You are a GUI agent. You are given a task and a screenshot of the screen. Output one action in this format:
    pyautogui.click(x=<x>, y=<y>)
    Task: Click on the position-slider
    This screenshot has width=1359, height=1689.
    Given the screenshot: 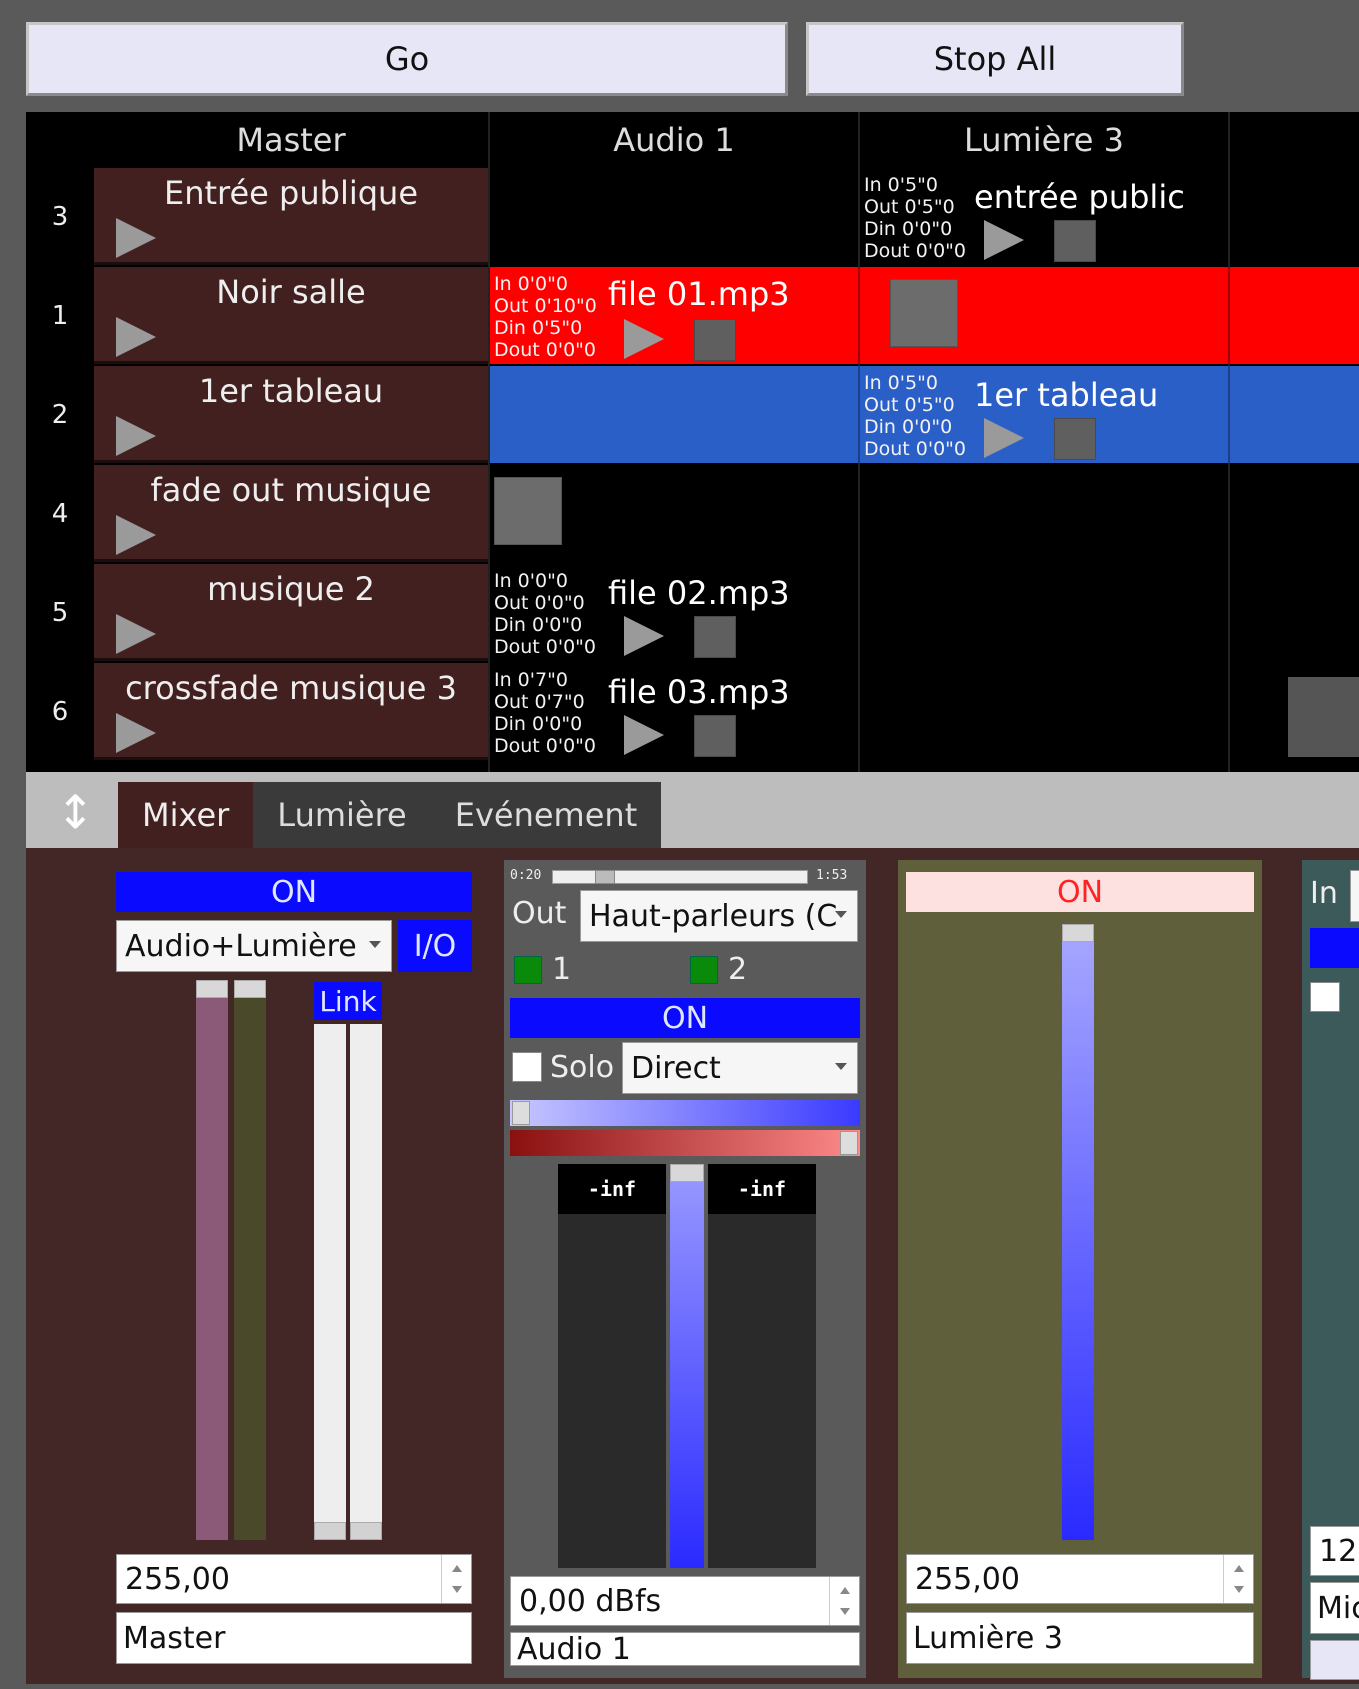 What is the action you would take?
    pyautogui.click(x=680, y=877)
    